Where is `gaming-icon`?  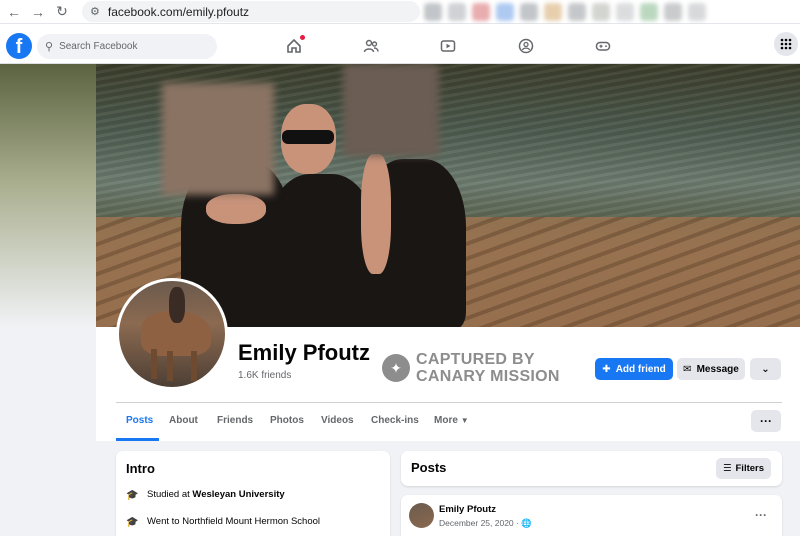 gaming-icon is located at coordinates (603, 46).